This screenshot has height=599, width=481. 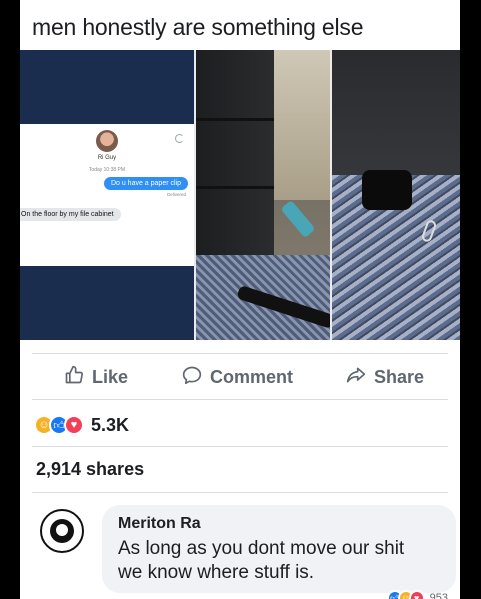 What do you see at coordinates (107, 141) in the screenshot?
I see `contact-avatar` at bounding box center [107, 141].